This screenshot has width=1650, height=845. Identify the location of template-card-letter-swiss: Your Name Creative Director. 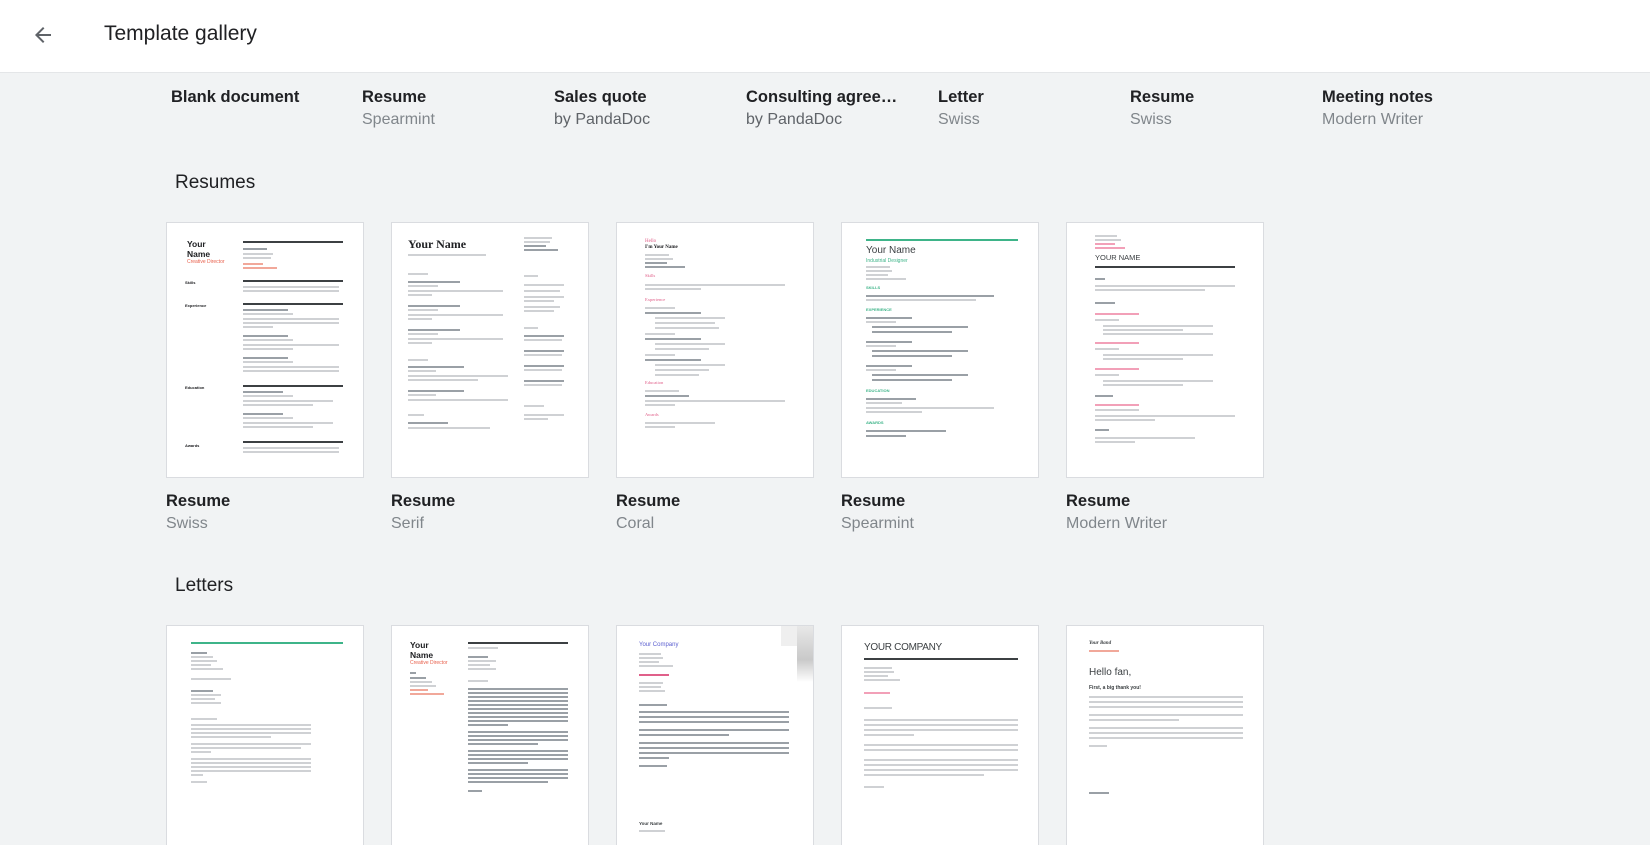
(490, 735).